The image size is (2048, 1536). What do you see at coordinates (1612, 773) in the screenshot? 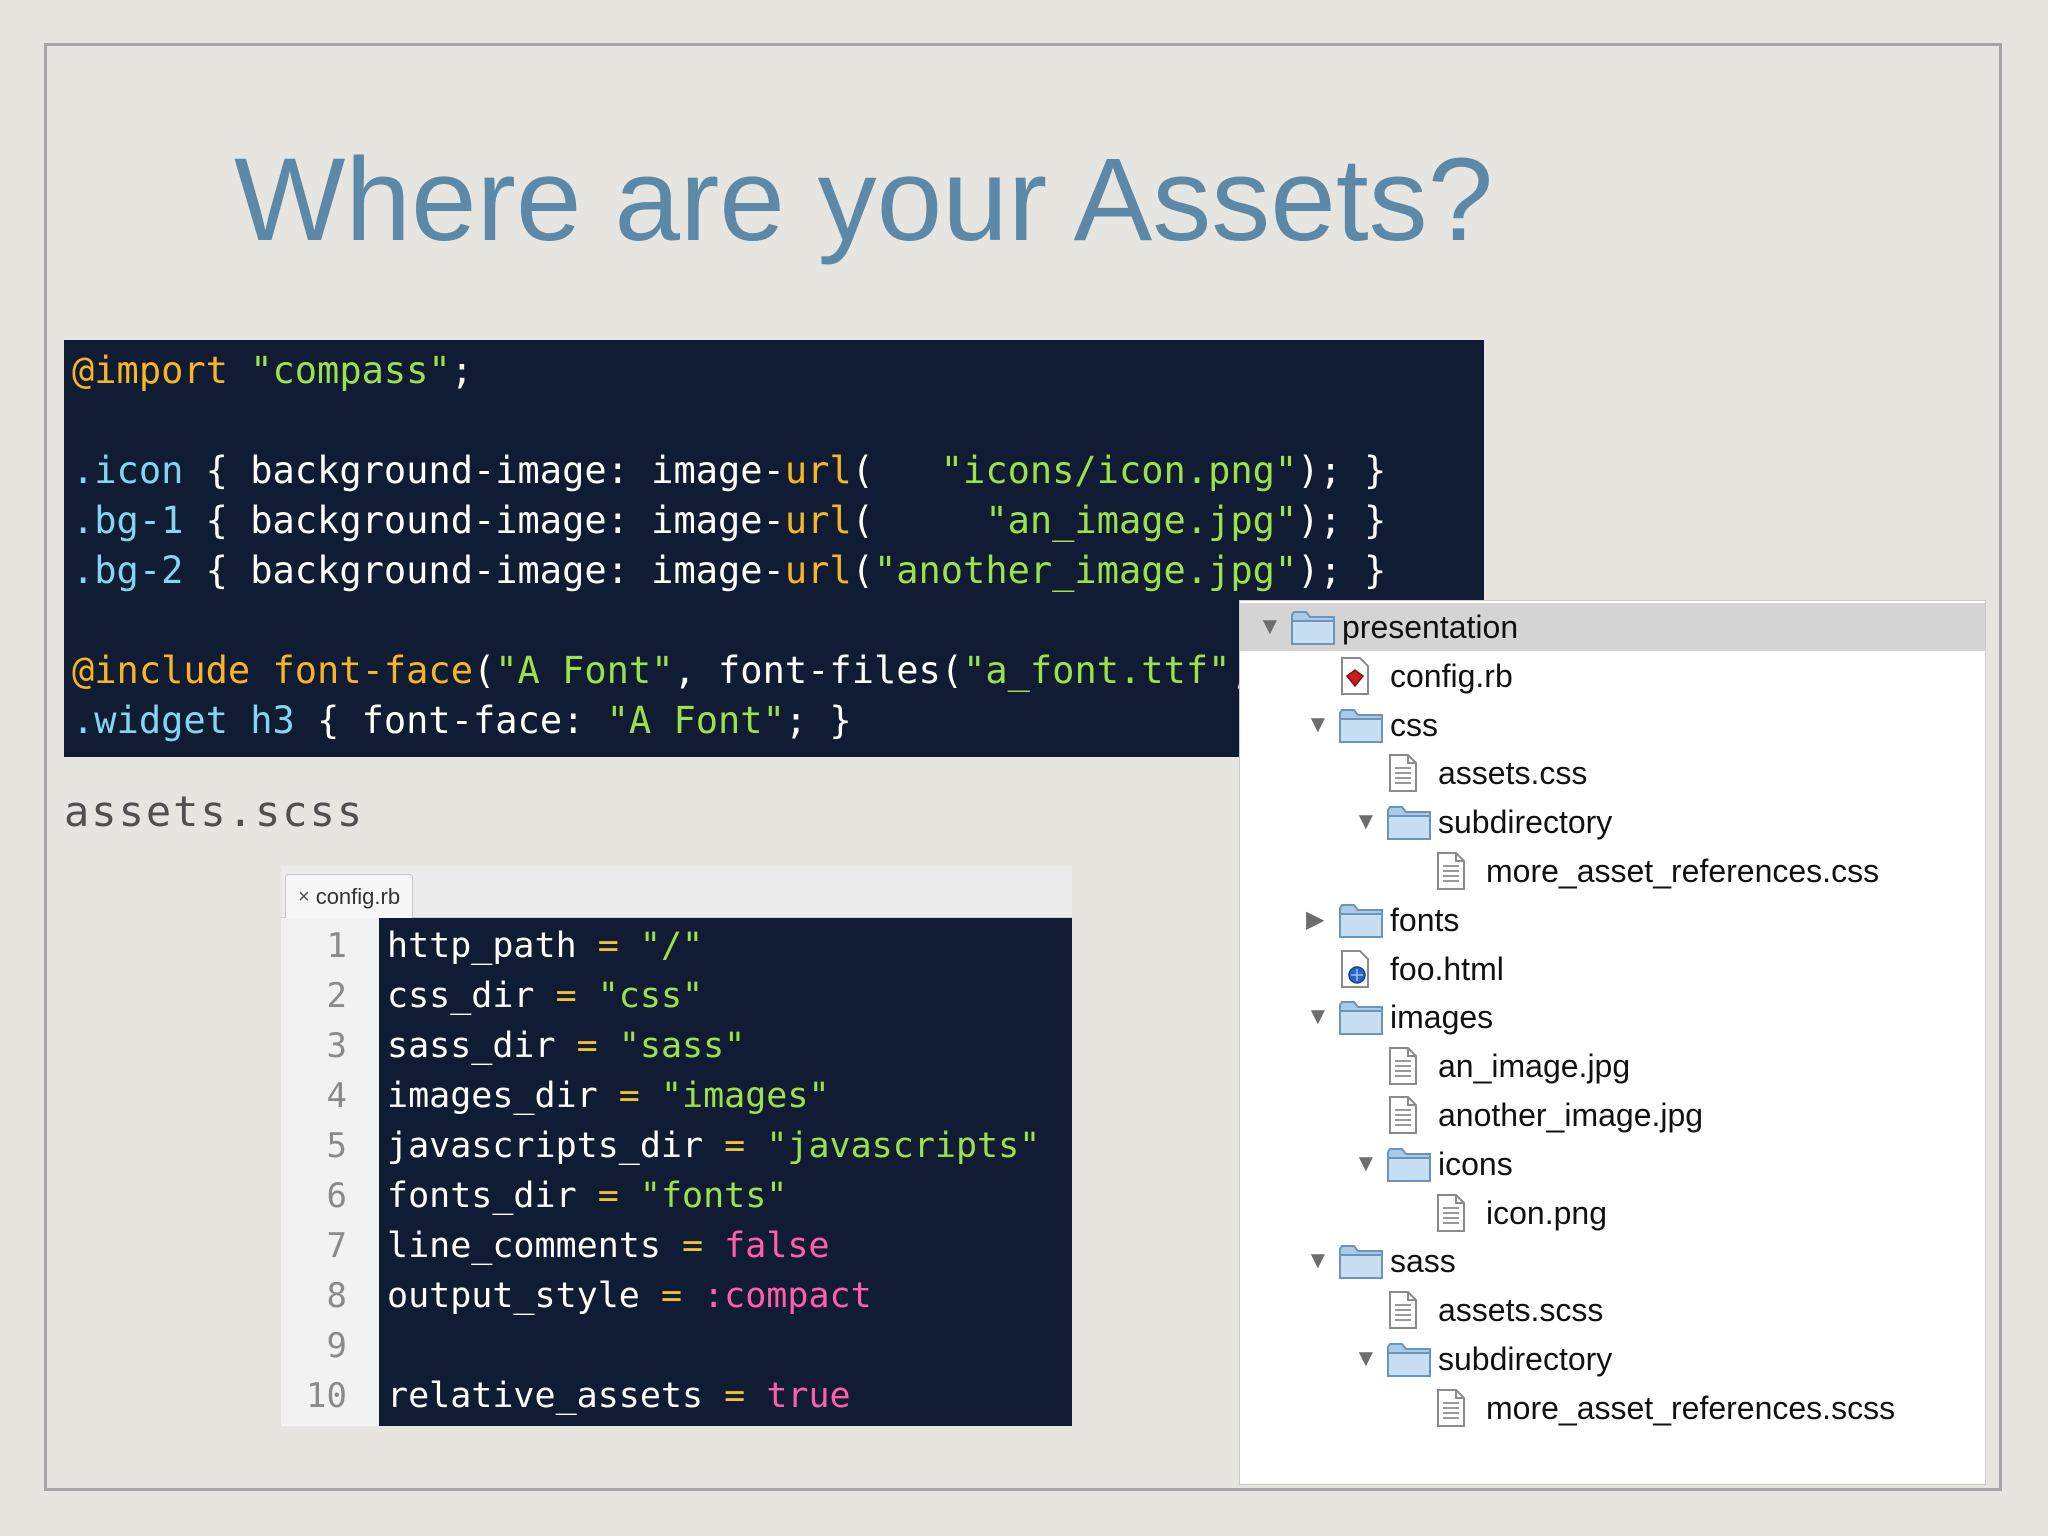
I see `tree-item: assets.css` at bounding box center [1612, 773].